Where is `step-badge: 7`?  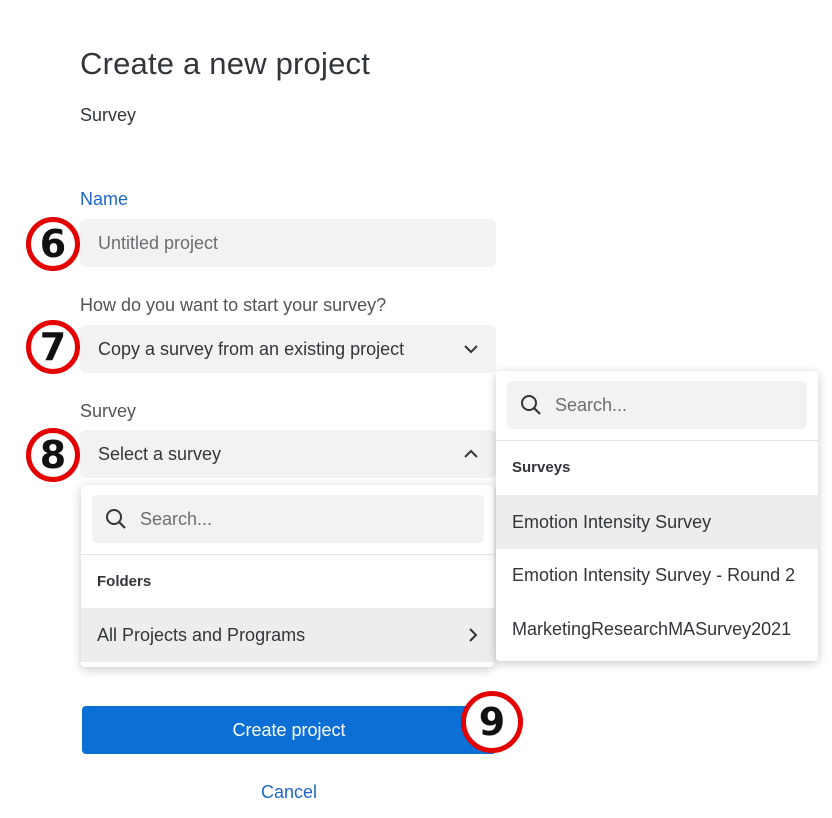 step-badge: 7 is located at coordinates (53, 347).